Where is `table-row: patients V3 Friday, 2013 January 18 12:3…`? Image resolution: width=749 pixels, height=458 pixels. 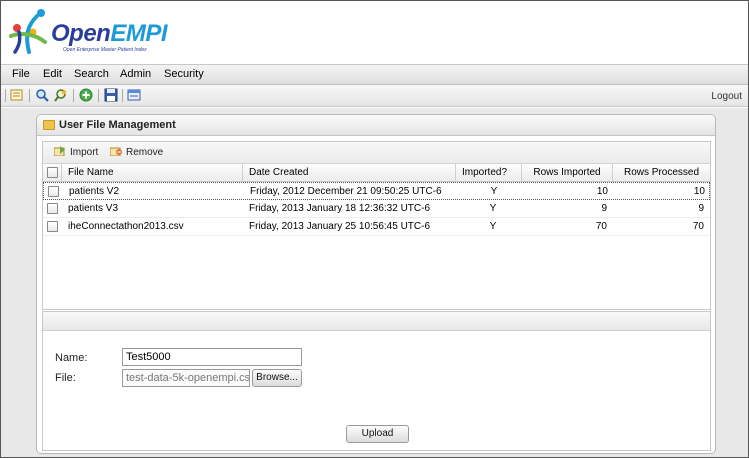
table-row: patients V3 Friday, 2013 January 18 12:3… is located at coordinates (376, 209).